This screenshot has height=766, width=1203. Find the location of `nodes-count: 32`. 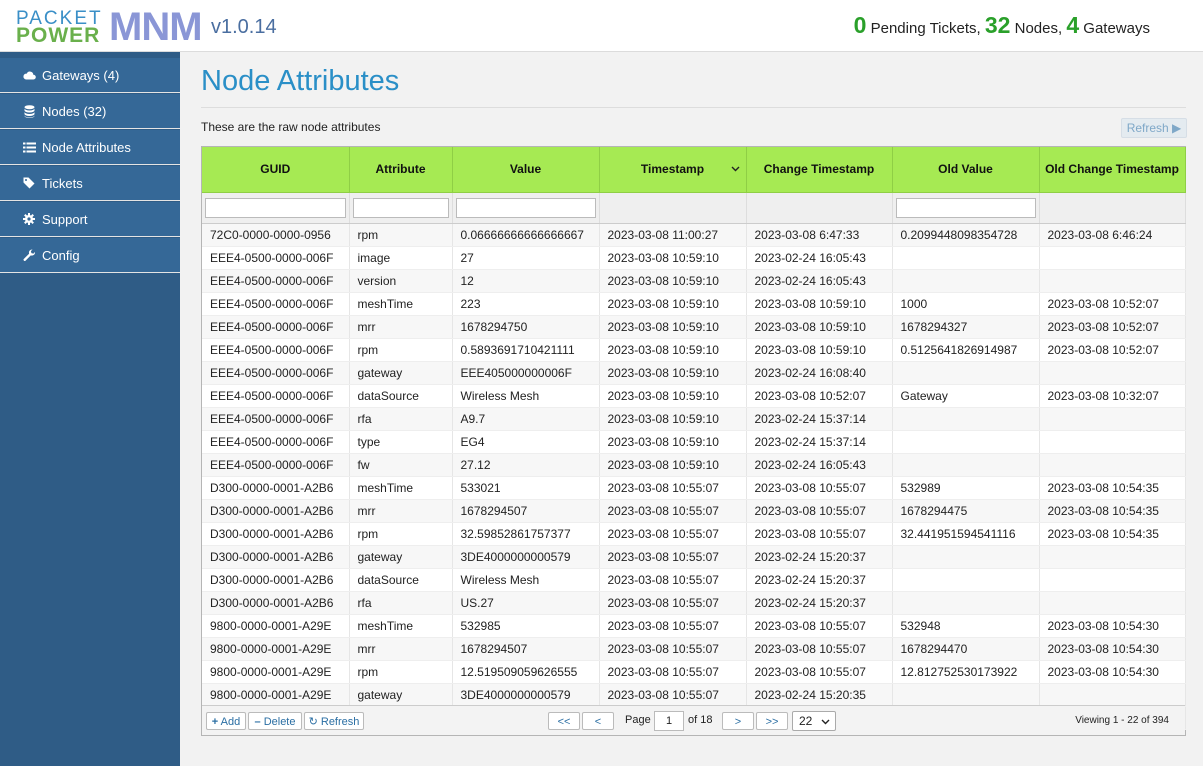

nodes-count: 32 is located at coordinates (998, 25).